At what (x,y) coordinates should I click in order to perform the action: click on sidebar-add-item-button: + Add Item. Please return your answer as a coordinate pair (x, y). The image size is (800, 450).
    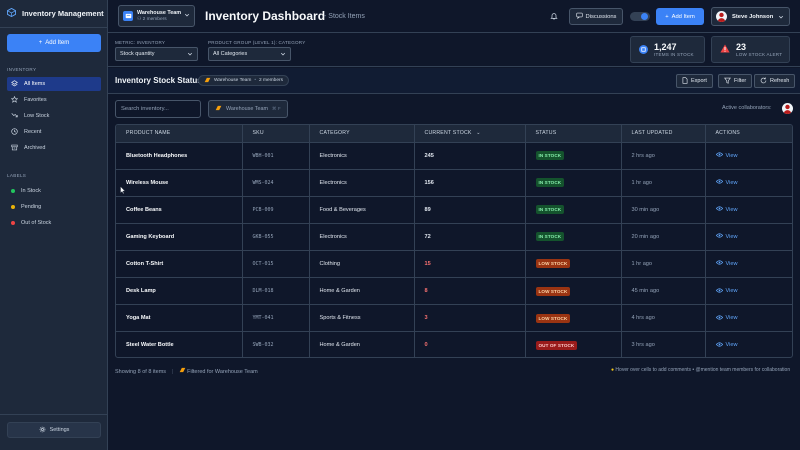
    Looking at the image, I should click on (54, 43).